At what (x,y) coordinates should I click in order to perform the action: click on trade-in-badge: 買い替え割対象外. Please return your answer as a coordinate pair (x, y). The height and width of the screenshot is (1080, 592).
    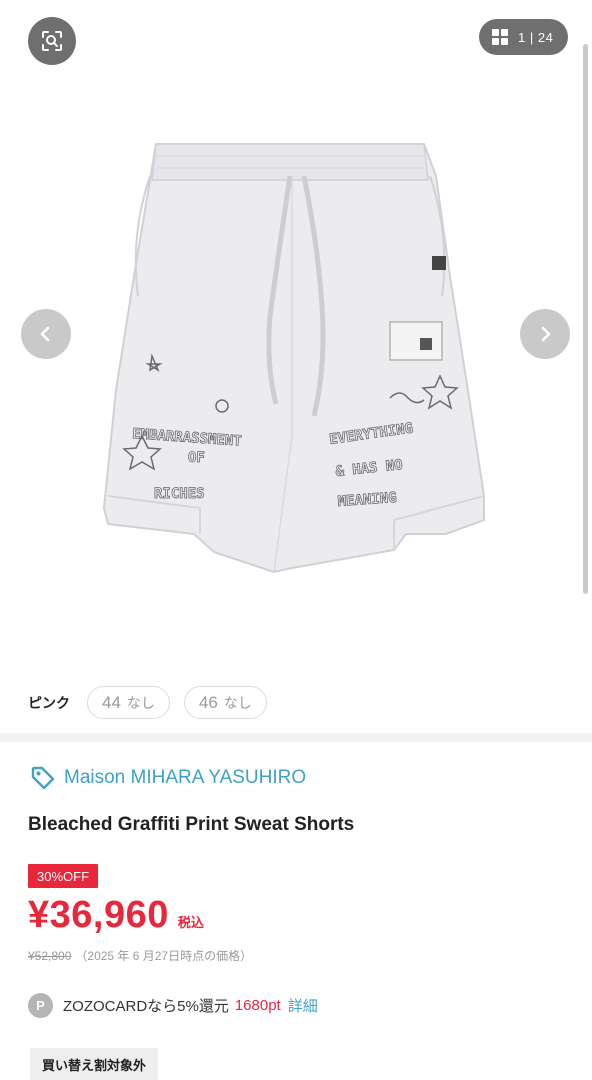
    Looking at the image, I should click on (94, 1064).